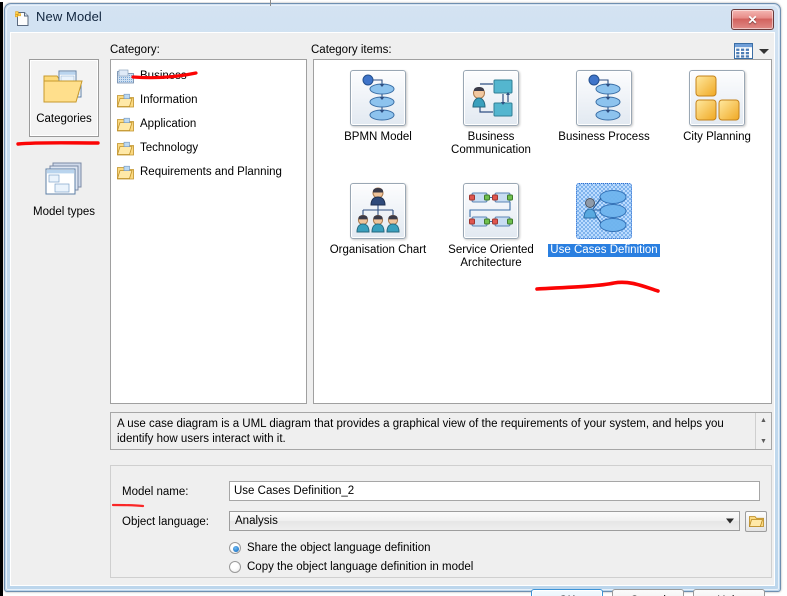 This screenshot has height=596, width=787. Describe the element at coordinates (155, 492) in the screenshot. I see `model-name-label: Model name:` at that location.